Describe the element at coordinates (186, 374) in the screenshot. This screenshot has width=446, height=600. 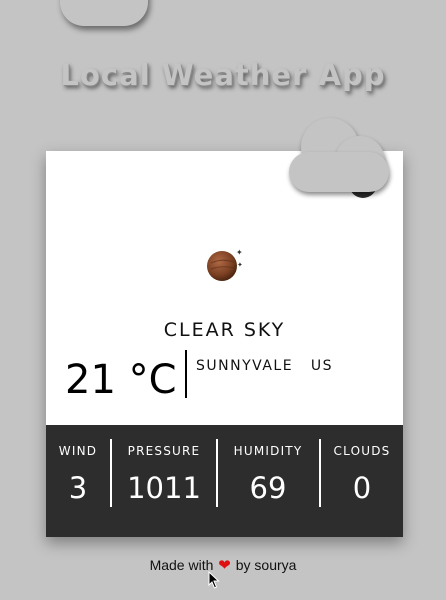
I see `temperature-divider` at that location.